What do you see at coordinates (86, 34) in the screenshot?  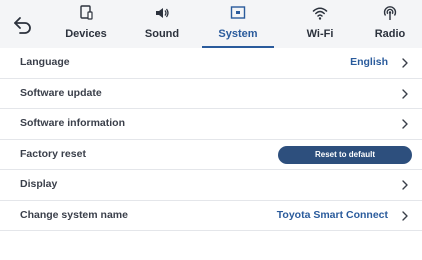 I see `tab-label: Devices` at bounding box center [86, 34].